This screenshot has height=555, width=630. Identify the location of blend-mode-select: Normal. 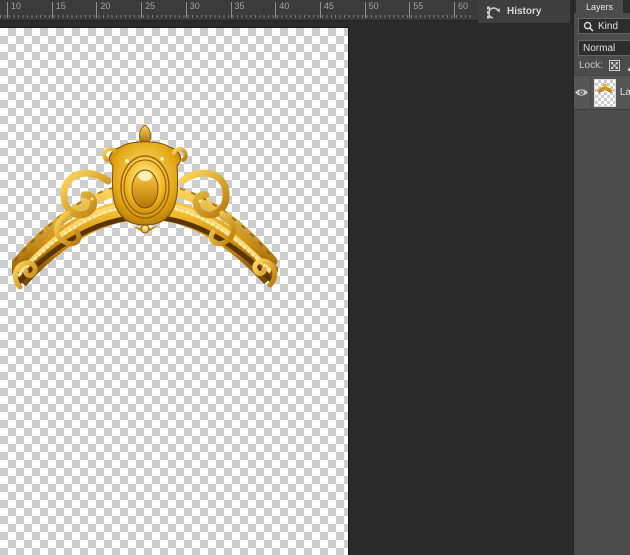
(604, 48).